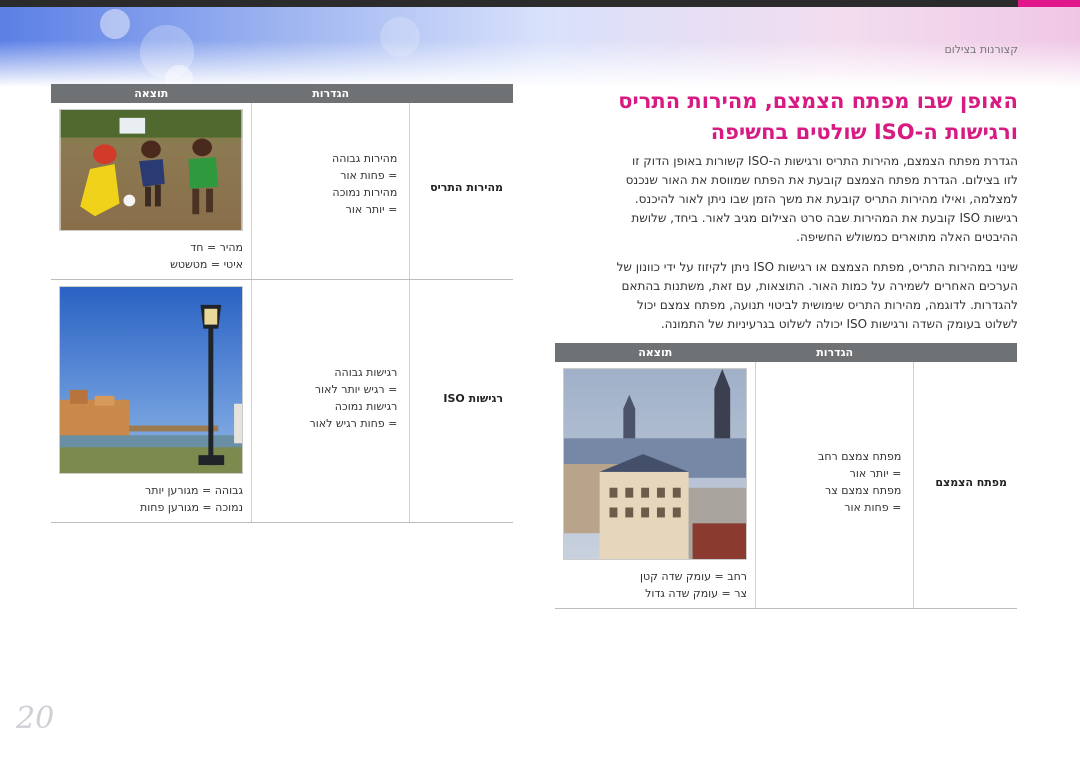 This screenshot has width=1080, height=765. I want to click on setting-name: מפתח הצמצם, so click(965, 485).